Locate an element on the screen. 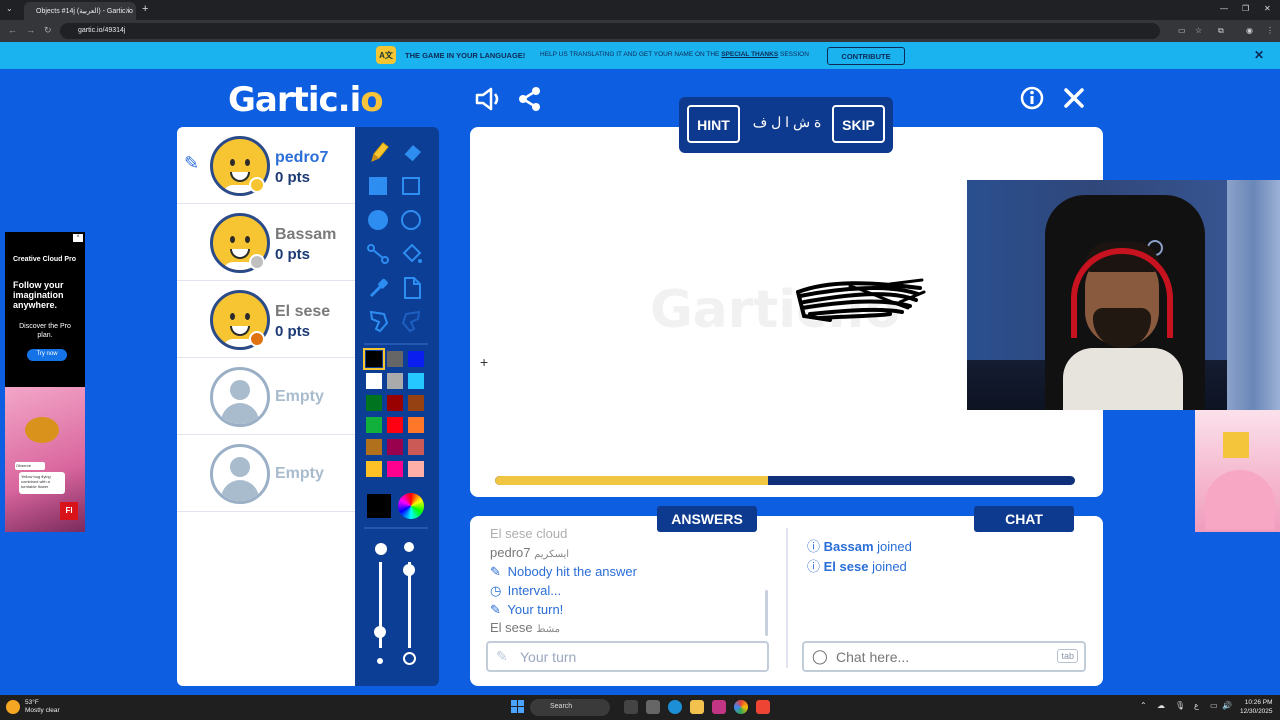 The image size is (1280, 720). ellipse-outline-tool-icon is located at coordinates (411, 220).